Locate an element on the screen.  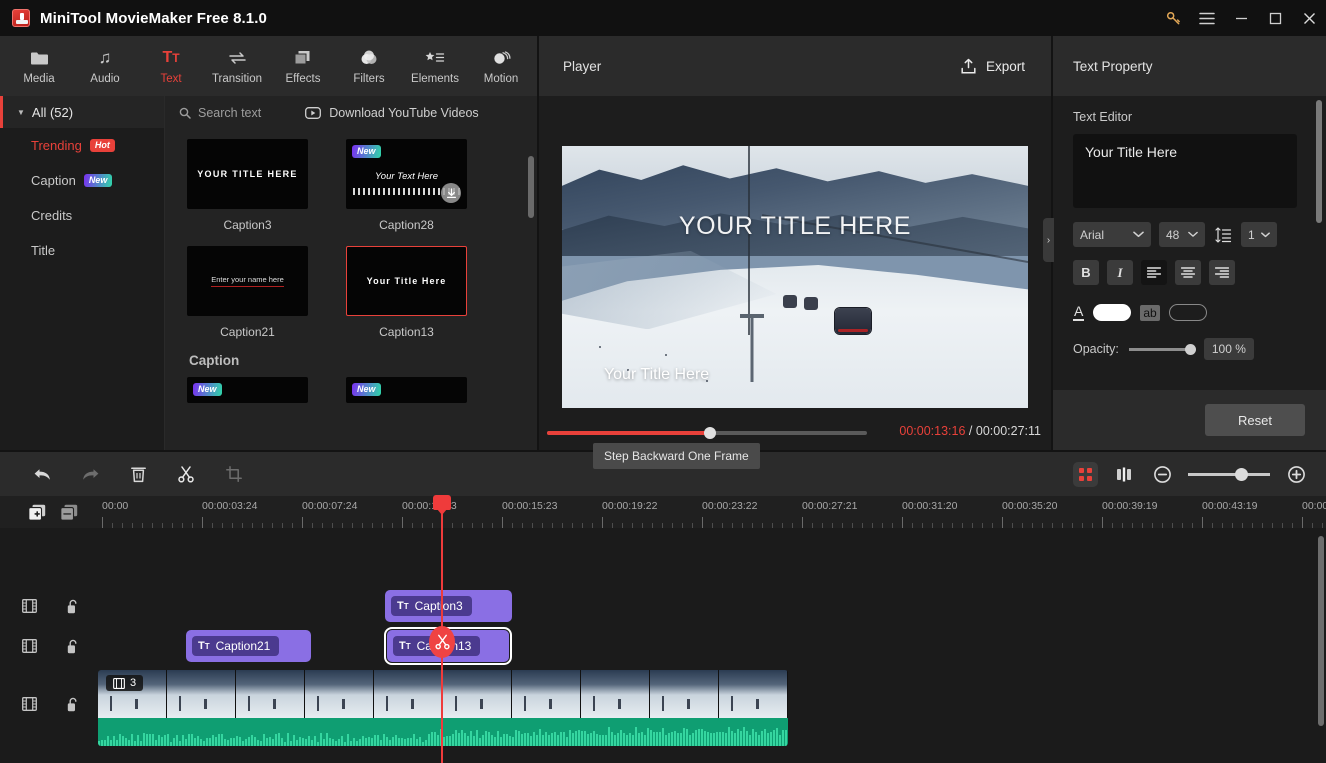
fit-icon is located at coordinates (1085, 474).